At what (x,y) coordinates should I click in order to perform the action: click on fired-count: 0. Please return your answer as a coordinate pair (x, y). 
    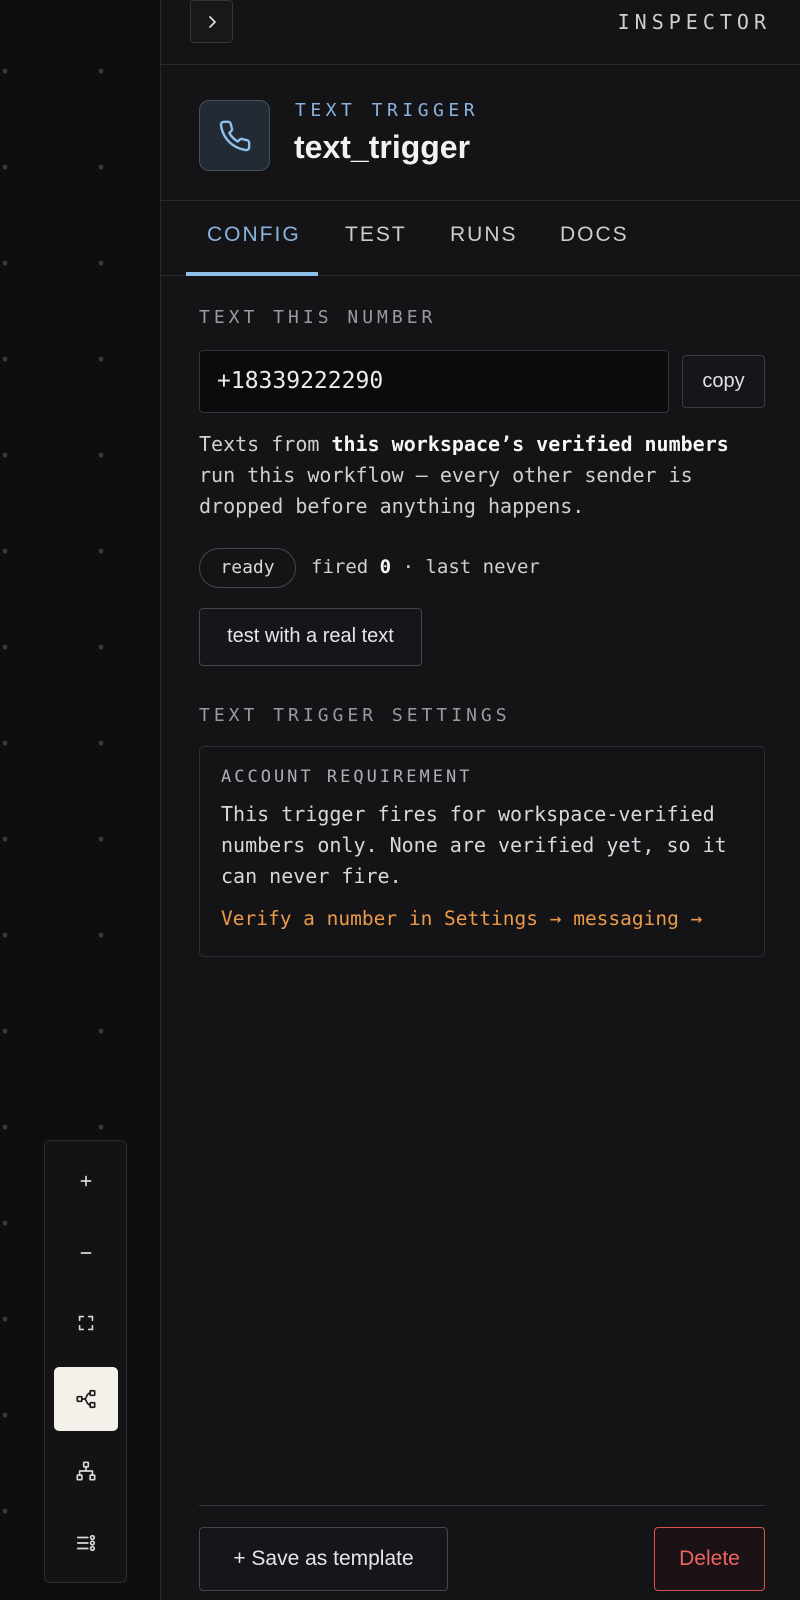
    Looking at the image, I should click on (385, 567).